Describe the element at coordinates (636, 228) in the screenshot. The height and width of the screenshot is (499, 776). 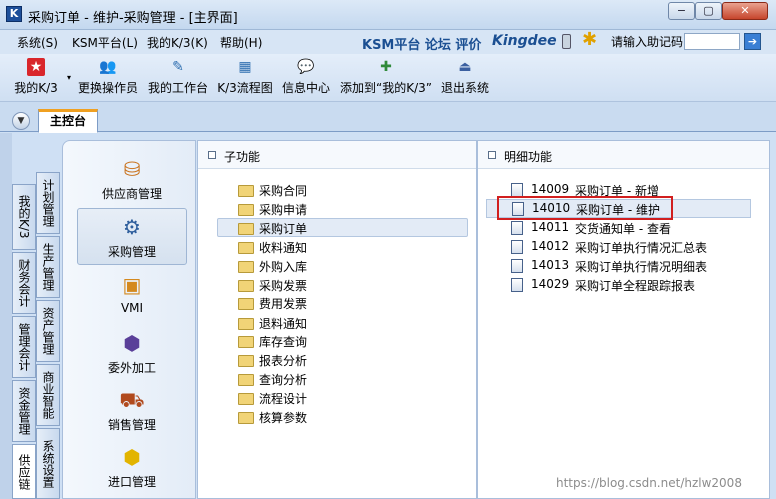
I see `detail-item-14011: 14011 交货通知单 - 查看` at that location.